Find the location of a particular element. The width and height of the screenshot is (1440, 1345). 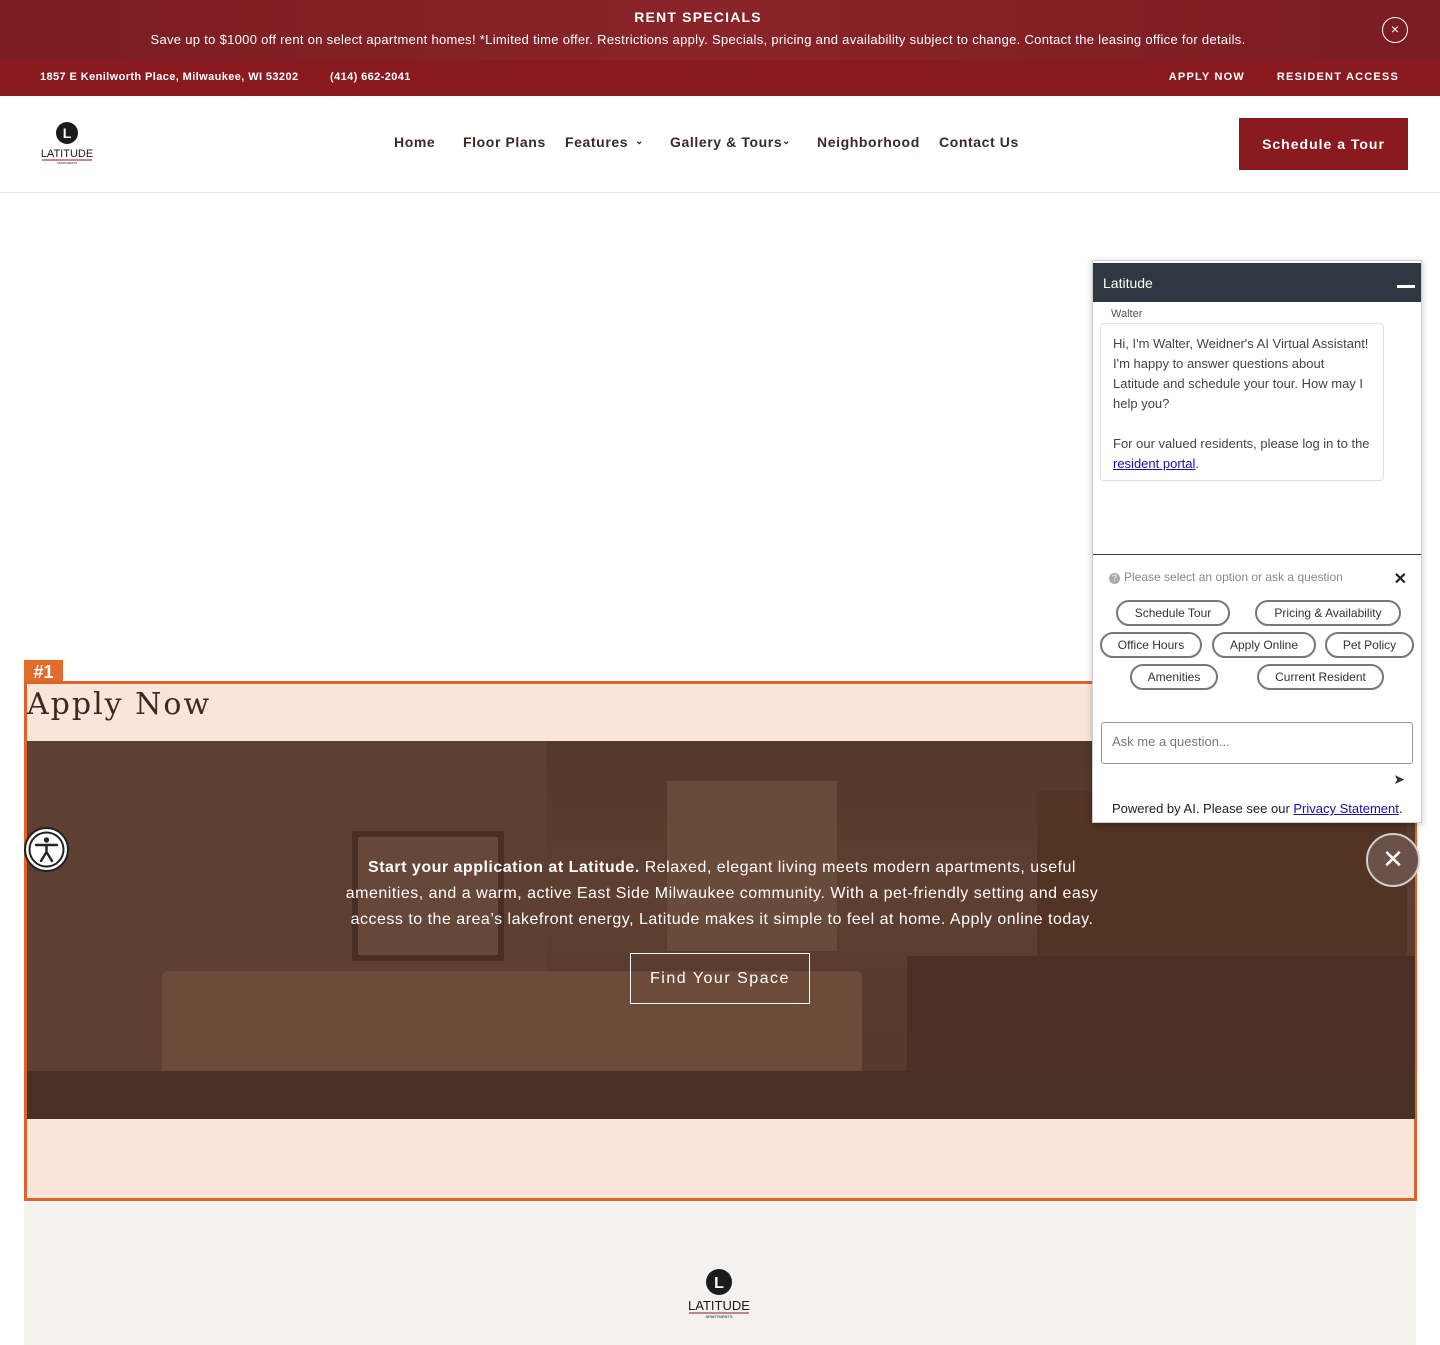

schedule-tour-button: Schedule a Tour is located at coordinates (1323, 144).